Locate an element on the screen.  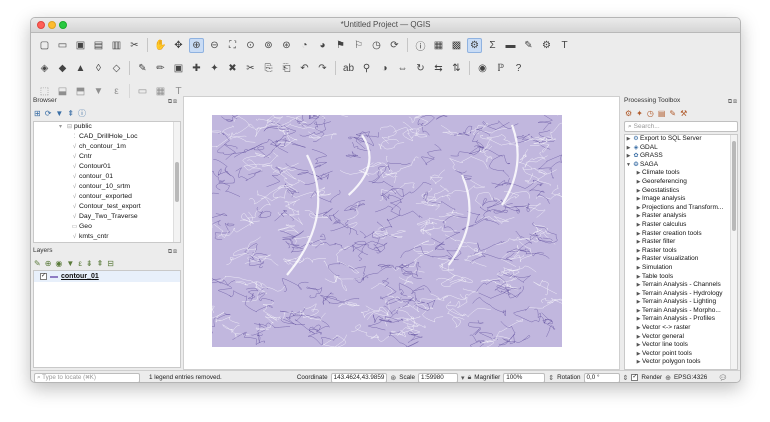
browser-item: √ kmts_cntr is located at coordinates (107, 237).